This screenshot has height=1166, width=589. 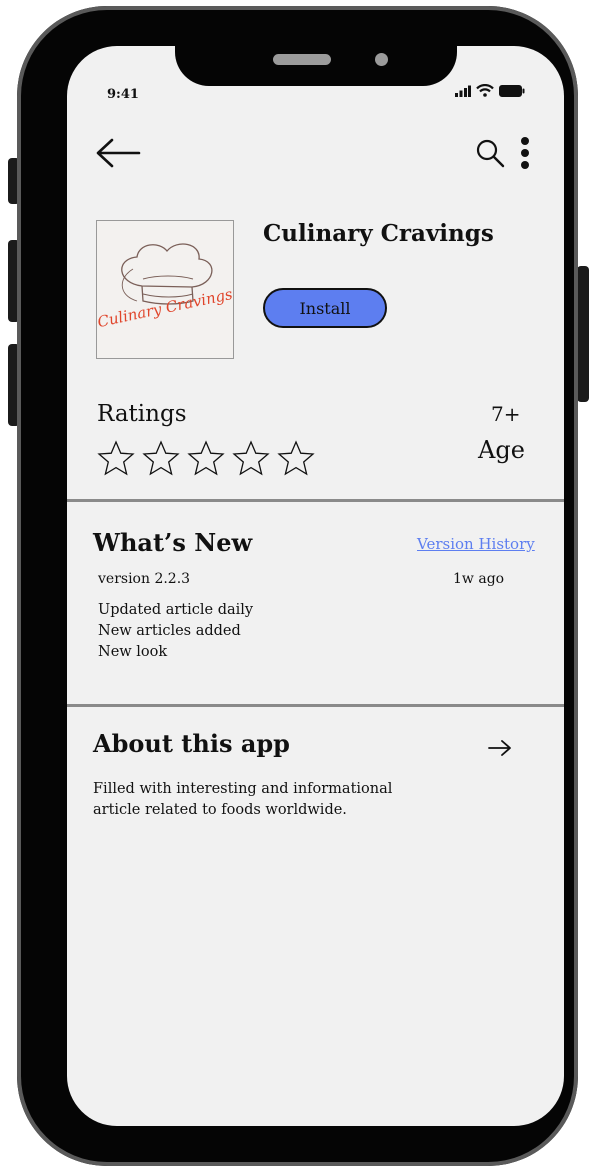 I want to click on install-button: Install, so click(x=325, y=308).